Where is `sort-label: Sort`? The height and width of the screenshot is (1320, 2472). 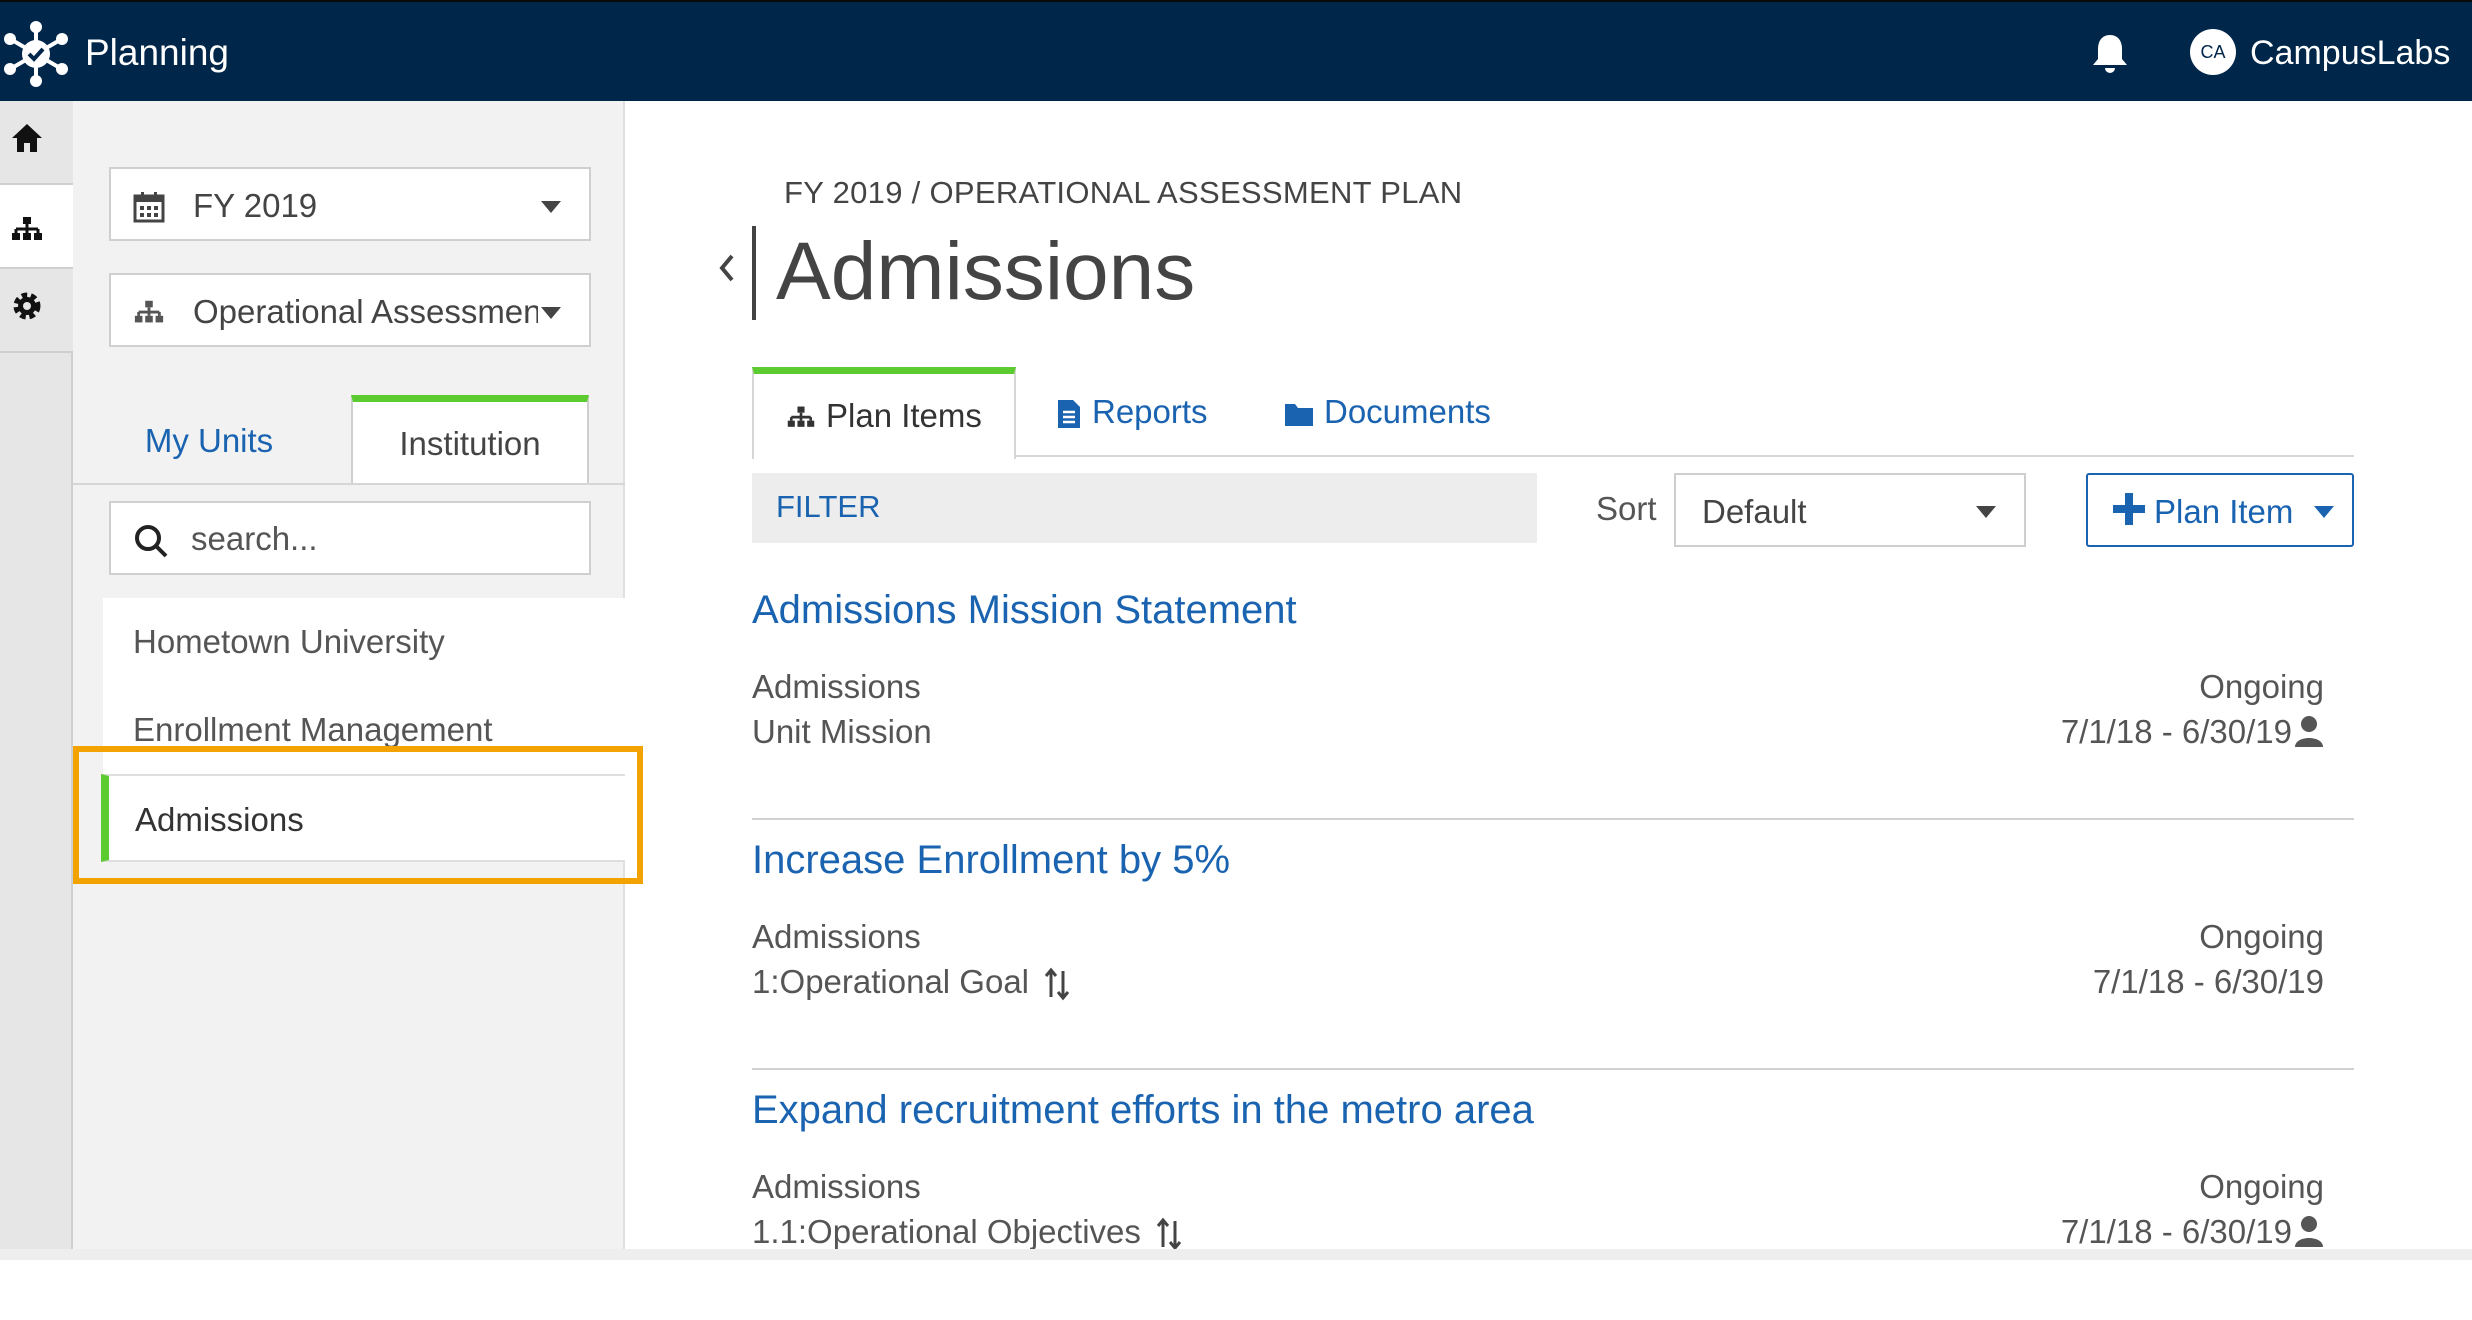
sort-label: Sort is located at coordinates (1626, 508).